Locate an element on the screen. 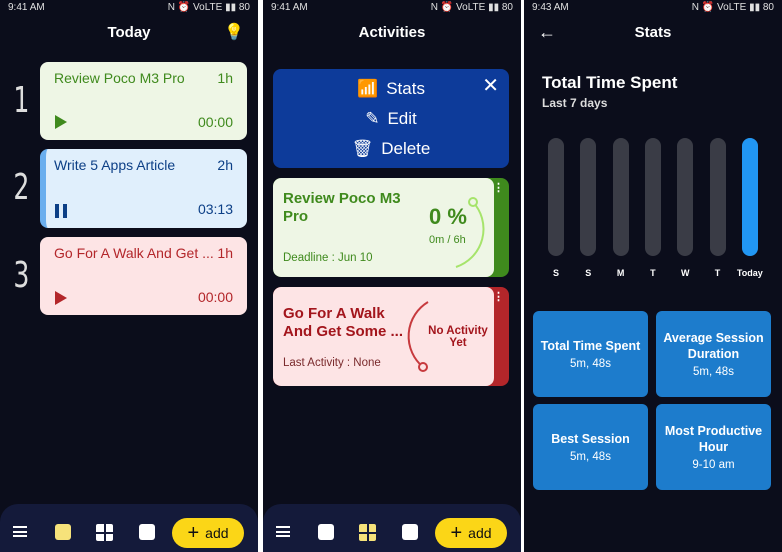  stat-label: Best Session is located at coordinates (590, 439).